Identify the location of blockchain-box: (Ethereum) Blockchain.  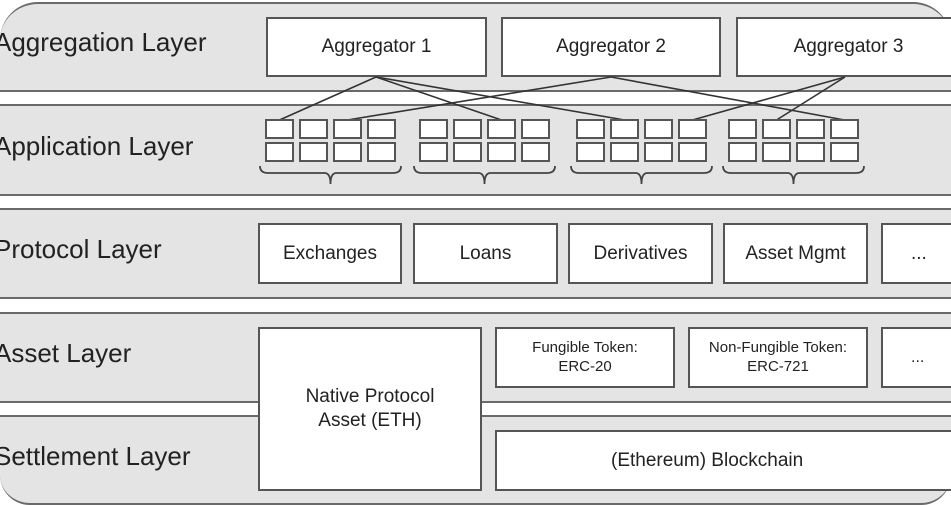
(723, 460).